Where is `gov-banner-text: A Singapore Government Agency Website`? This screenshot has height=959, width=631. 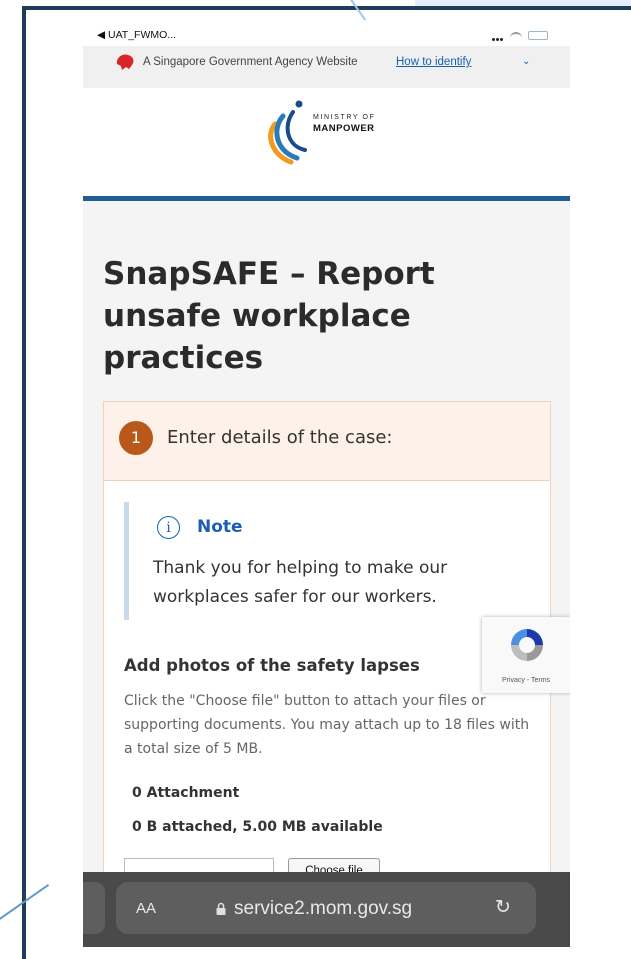 gov-banner-text: A Singapore Government Agency Website is located at coordinates (250, 62).